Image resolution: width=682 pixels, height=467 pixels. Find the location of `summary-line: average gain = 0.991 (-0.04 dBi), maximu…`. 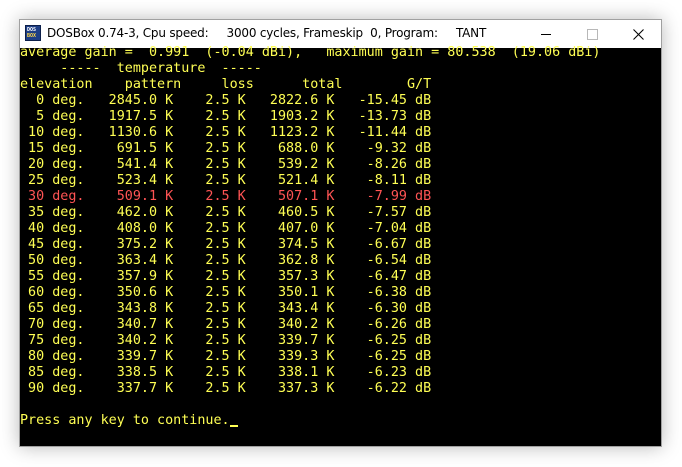

summary-line: average gain = 0.991 (-0.04 dBi), maximu… is located at coordinates (310, 52).